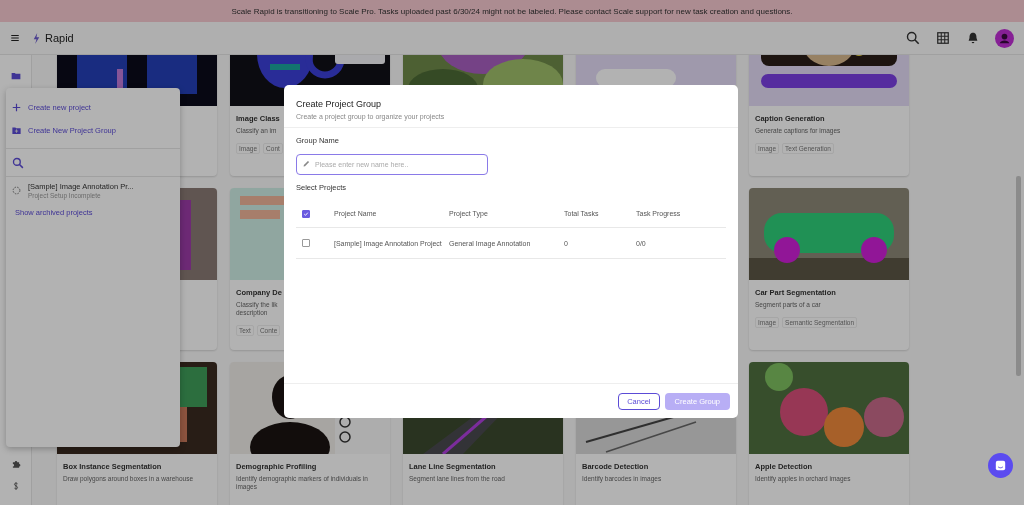 The height and width of the screenshot is (505, 1024). I want to click on search-field, so click(93, 162).